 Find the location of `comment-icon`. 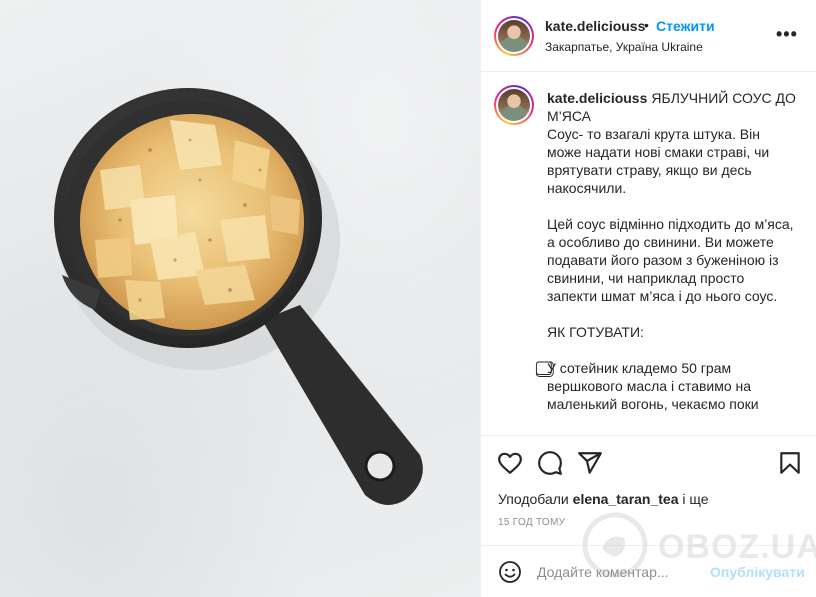

comment-icon is located at coordinates (550, 463).